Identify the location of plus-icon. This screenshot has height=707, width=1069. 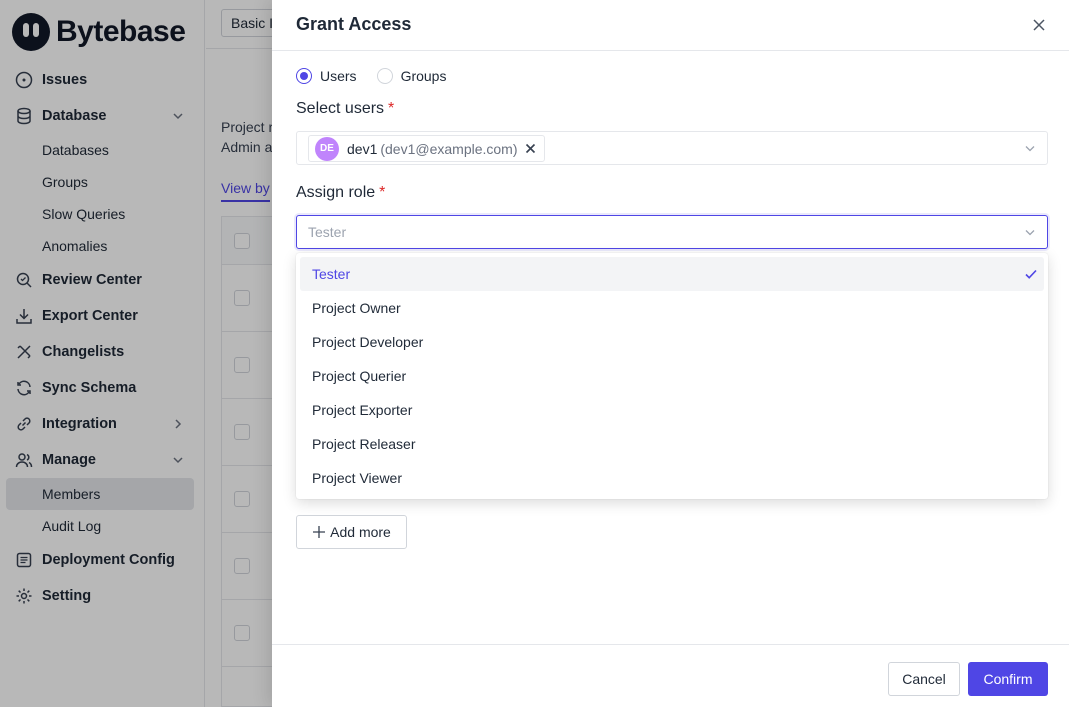
(319, 532).